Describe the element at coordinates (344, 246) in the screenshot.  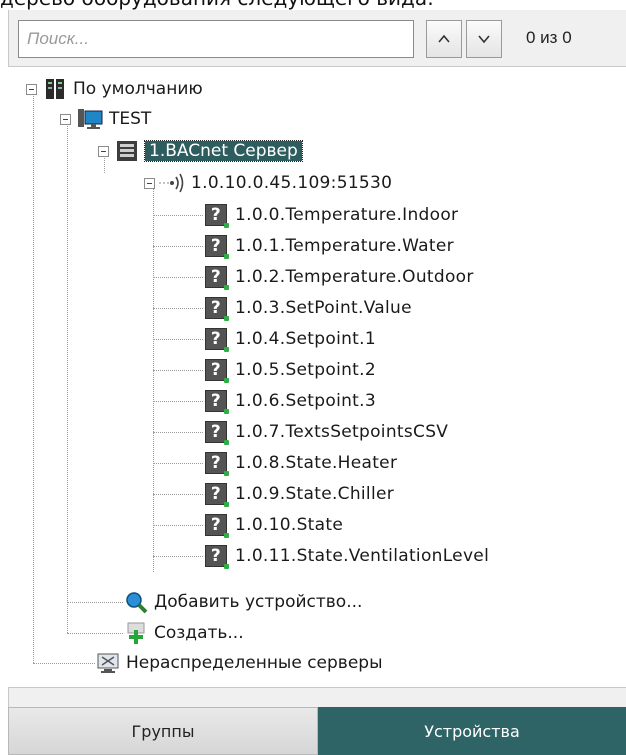
I see `tree-label-point: 1.0.1.Temperature.Water` at that location.